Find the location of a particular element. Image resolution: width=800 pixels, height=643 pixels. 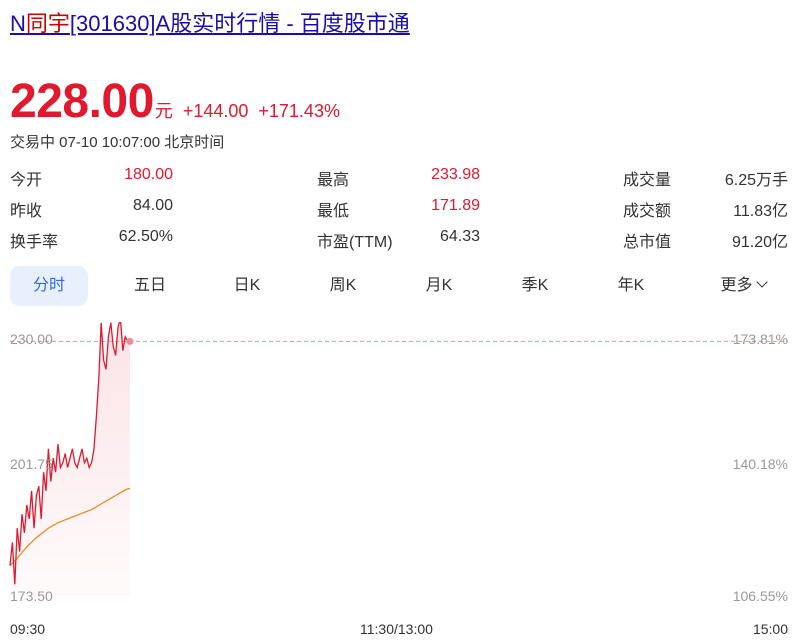

stat-value: 233.98 is located at coordinates (455, 174).